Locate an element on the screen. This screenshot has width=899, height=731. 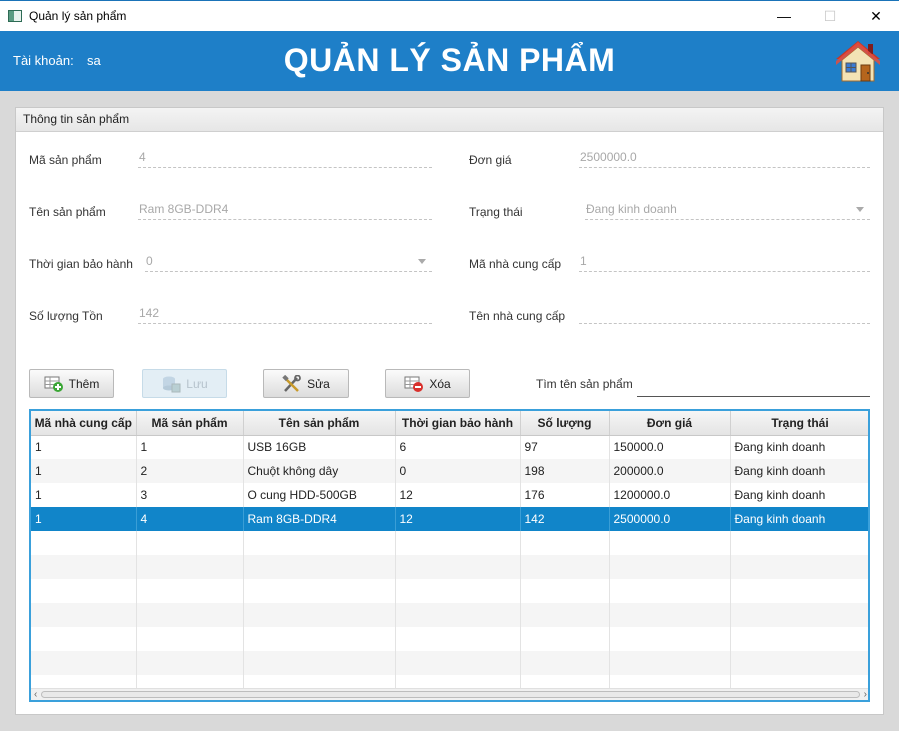
table-cell: 2 is located at coordinates (190, 471).